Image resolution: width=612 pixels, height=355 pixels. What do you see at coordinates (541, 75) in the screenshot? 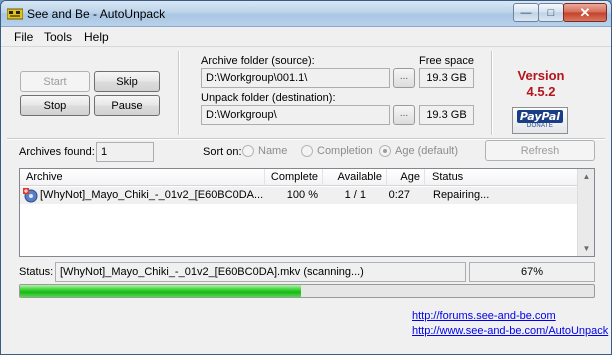
I see `version-label: Version` at bounding box center [541, 75].